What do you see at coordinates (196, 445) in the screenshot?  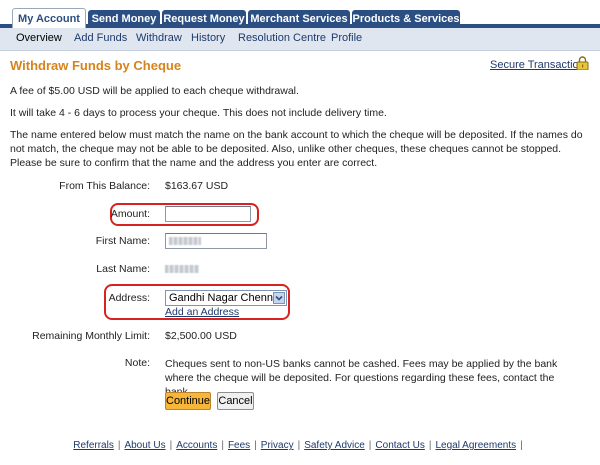 I see `footer-accounts-link: Accounts` at bounding box center [196, 445].